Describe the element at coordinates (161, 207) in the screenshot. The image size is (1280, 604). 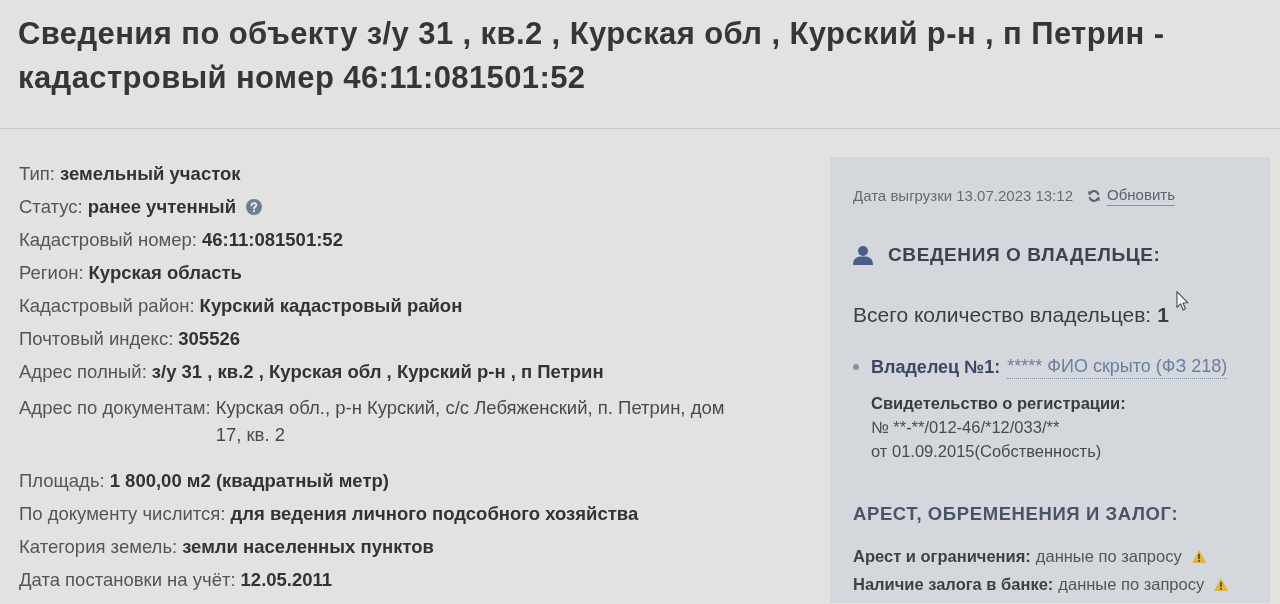
I see `field-value: ранее учтенный` at that location.